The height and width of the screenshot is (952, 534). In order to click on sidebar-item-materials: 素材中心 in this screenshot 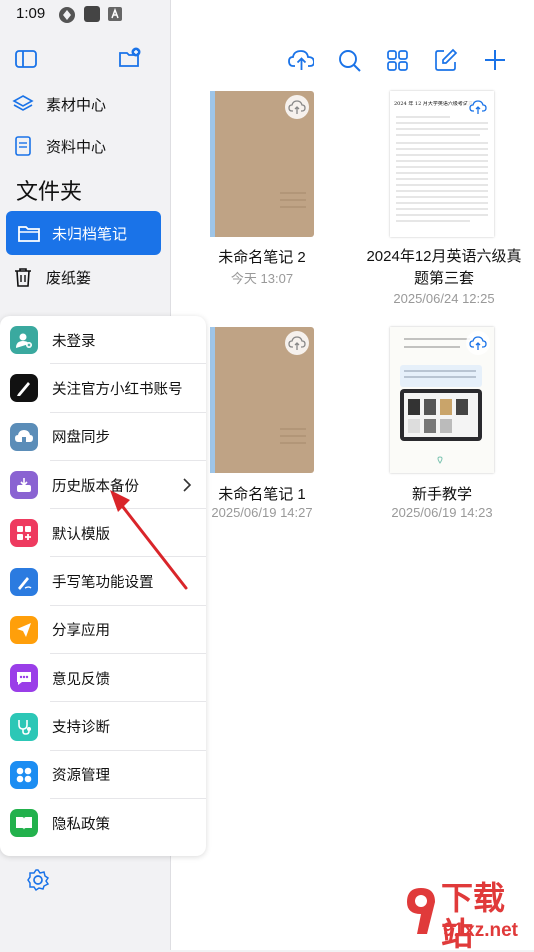, I will do `click(59, 104)`.